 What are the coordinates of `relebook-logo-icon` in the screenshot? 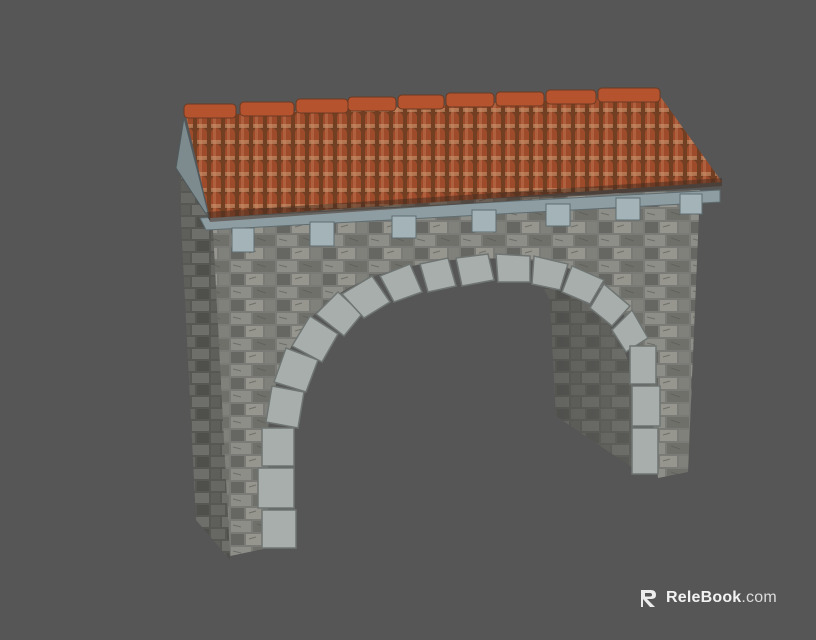 It's located at (648, 598).